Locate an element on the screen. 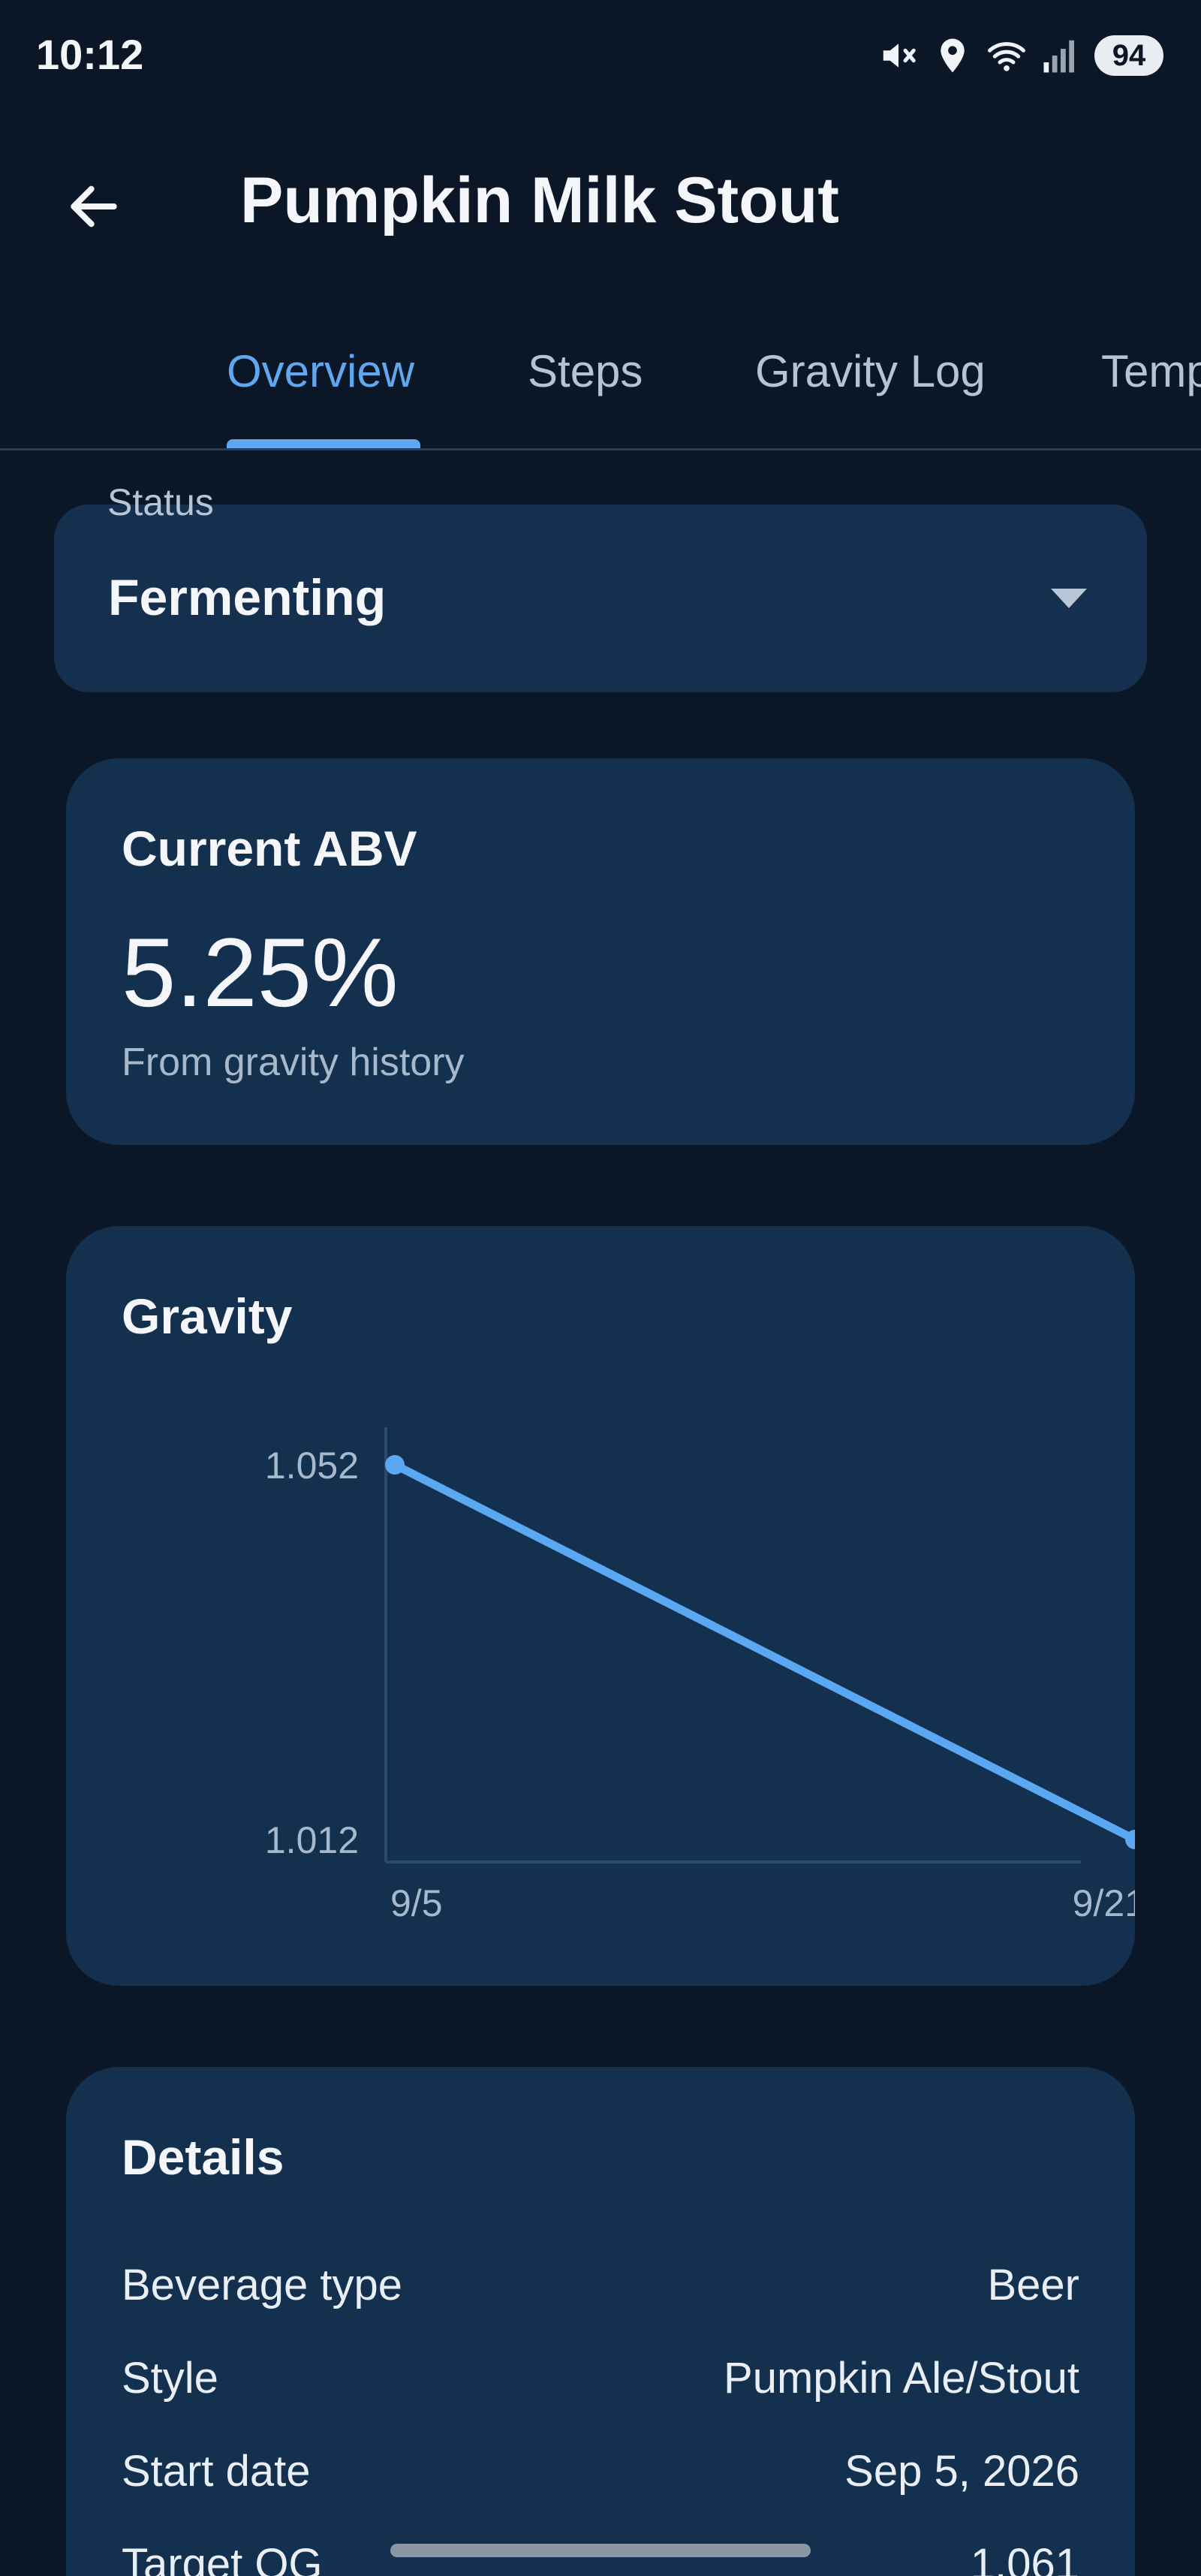  y-tick-label: 1.052 is located at coordinates (312, 1466).